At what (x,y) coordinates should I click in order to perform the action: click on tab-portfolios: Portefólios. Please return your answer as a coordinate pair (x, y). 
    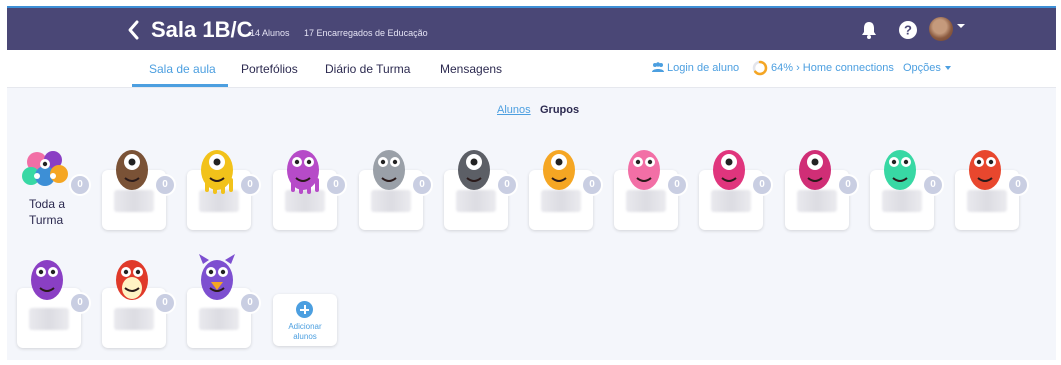
    Looking at the image, I should click on (269, 69).